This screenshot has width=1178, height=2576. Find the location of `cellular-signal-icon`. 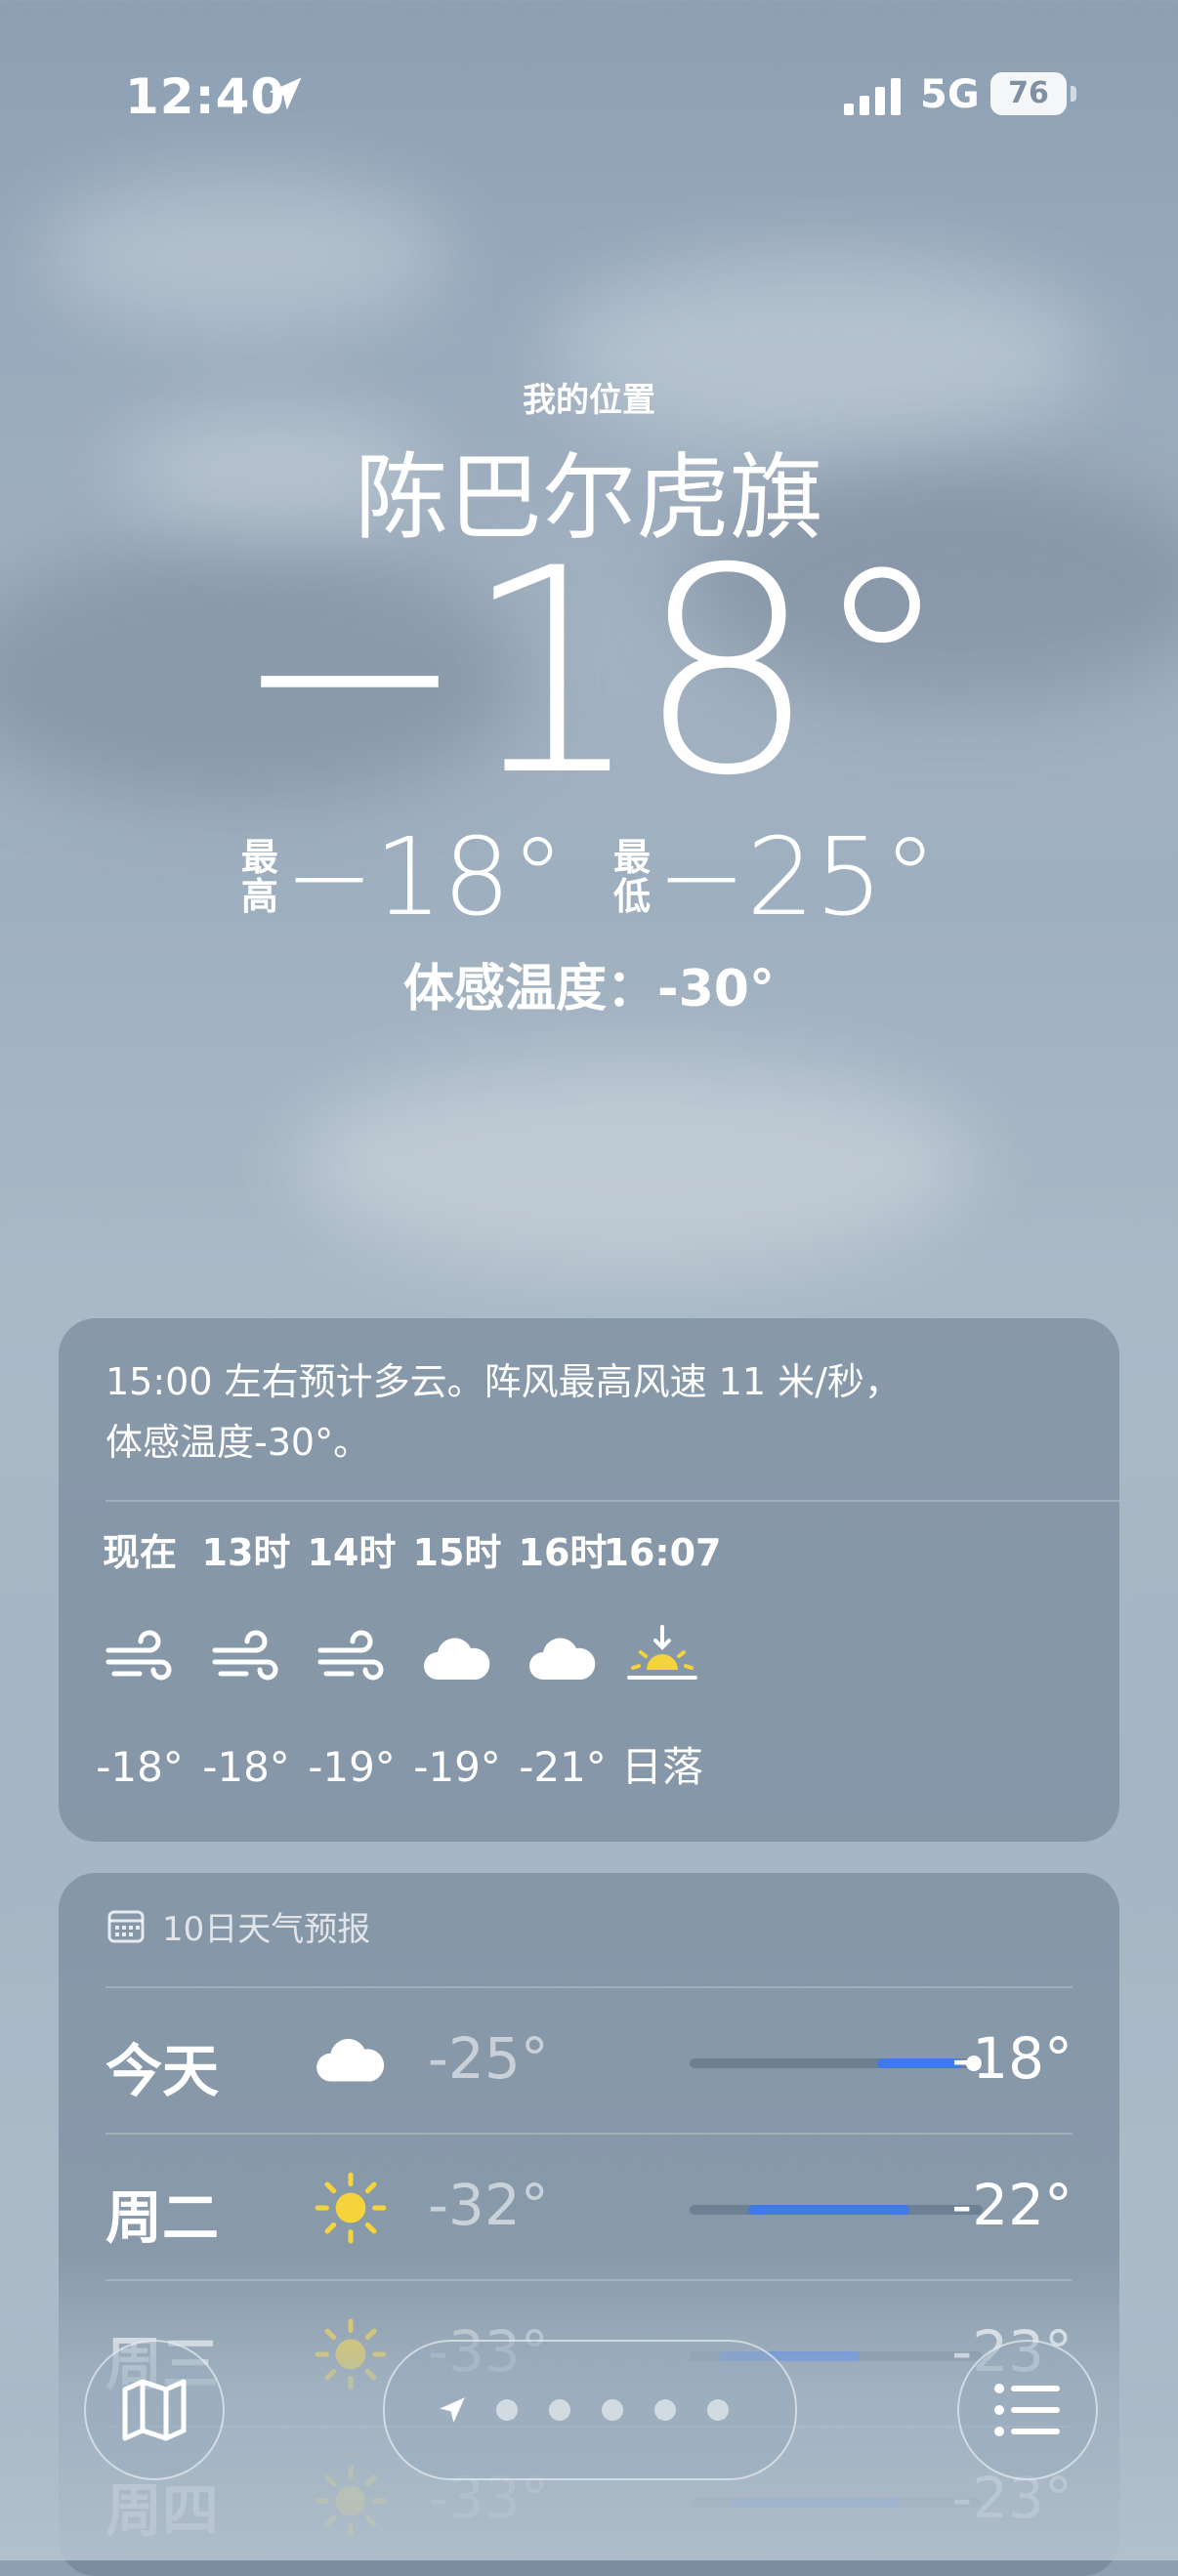

cellular-signal-icon is located at coordinates (872, 96).